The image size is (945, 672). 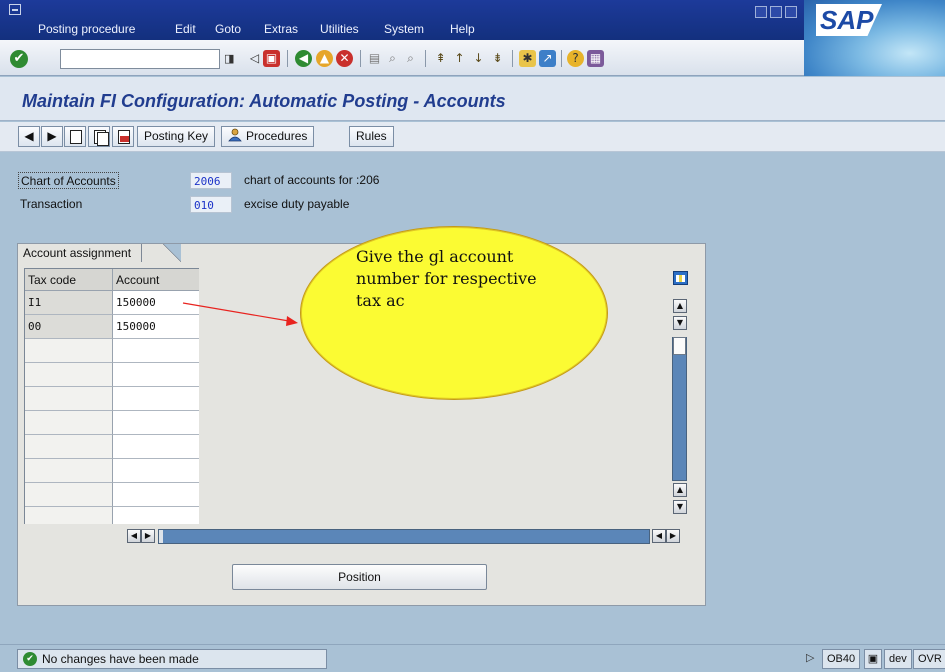 What do you see at coordinates (303, 58) in the screenshot?
I see `back-icon: ◀` at bounding box center [303, 58].